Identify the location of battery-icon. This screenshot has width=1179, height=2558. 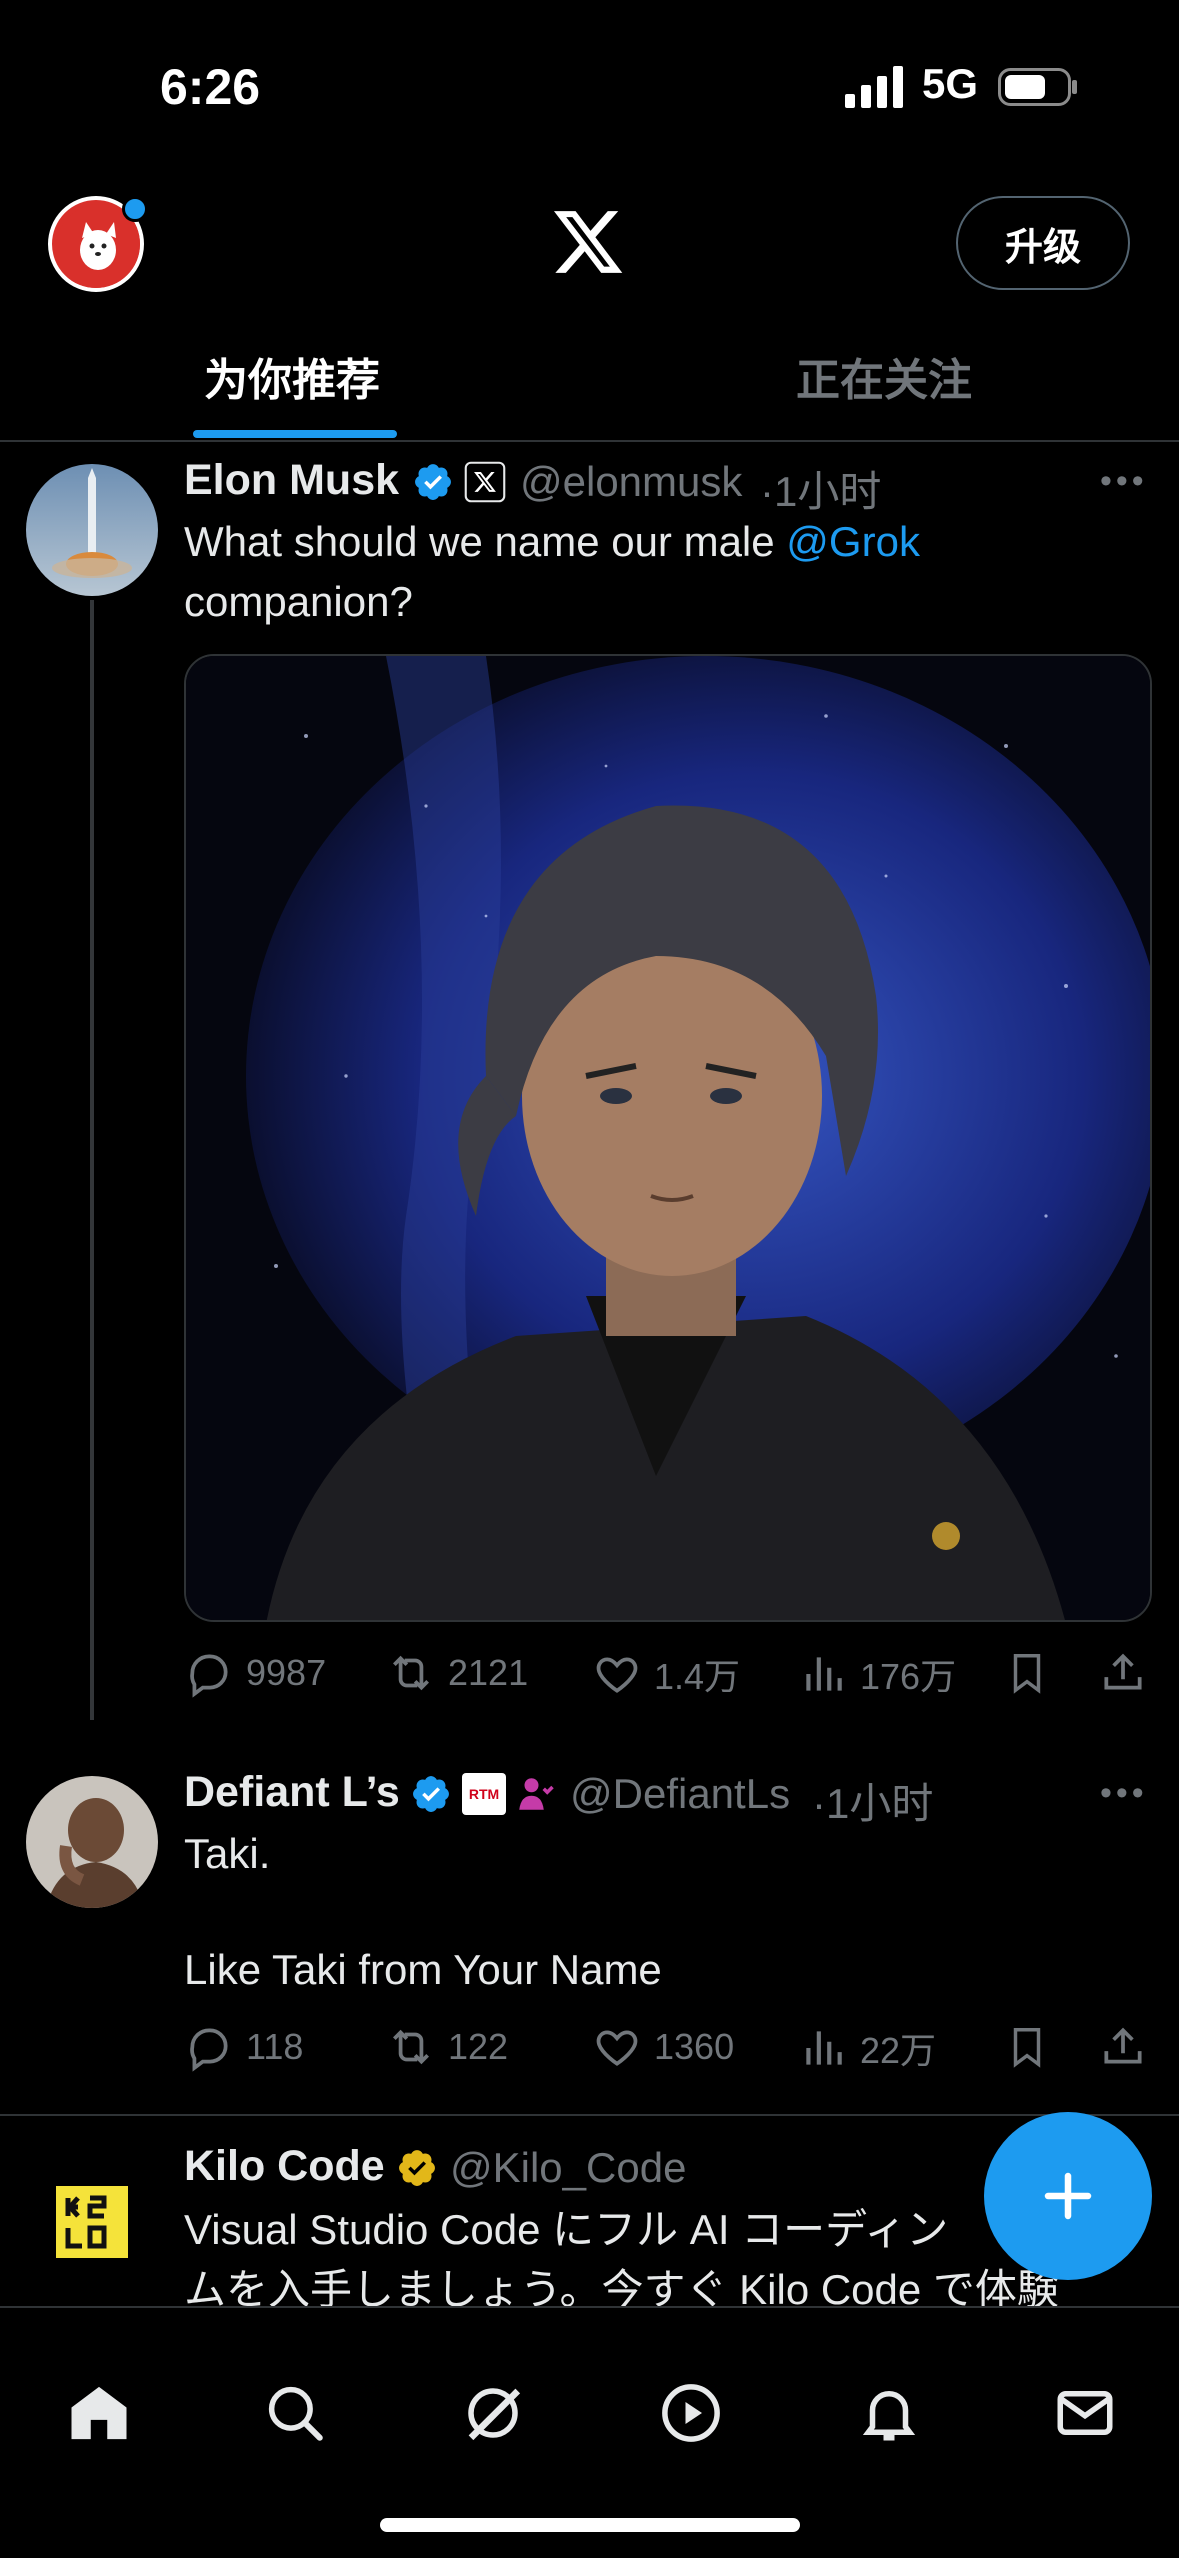
(1037, 87).